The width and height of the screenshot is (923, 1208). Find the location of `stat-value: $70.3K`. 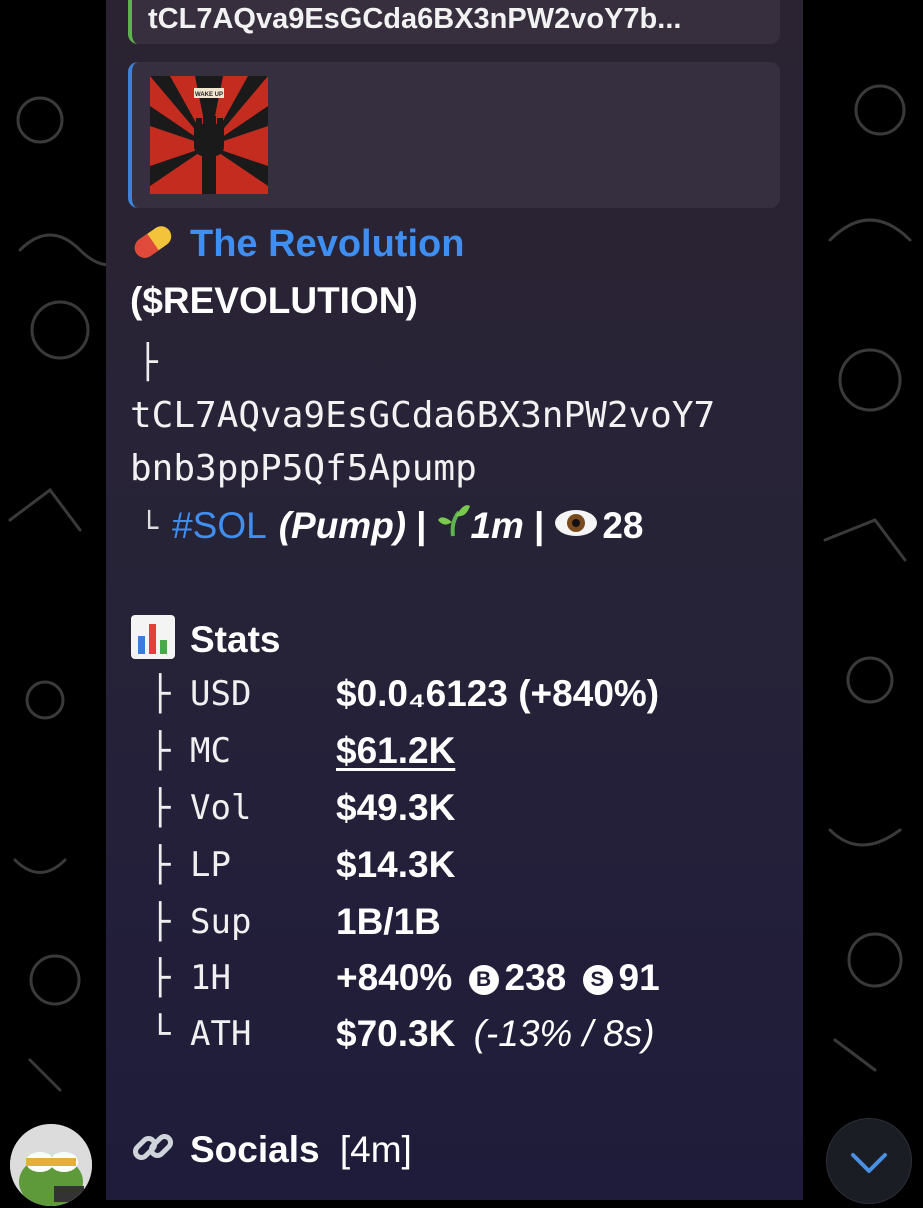

stat-value: $70.3K is located at coordinates (396, 1033).